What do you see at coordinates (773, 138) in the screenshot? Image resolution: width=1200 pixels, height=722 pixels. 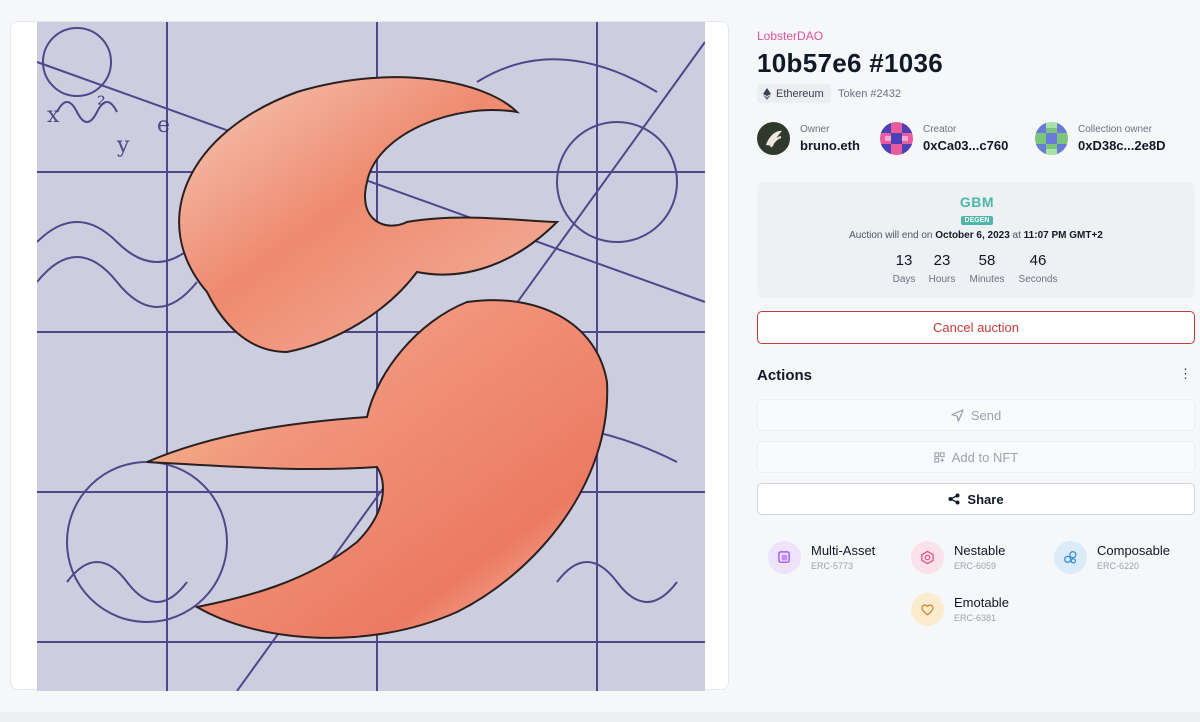 I see `owner-avatar` at bounding box center [773, 138].